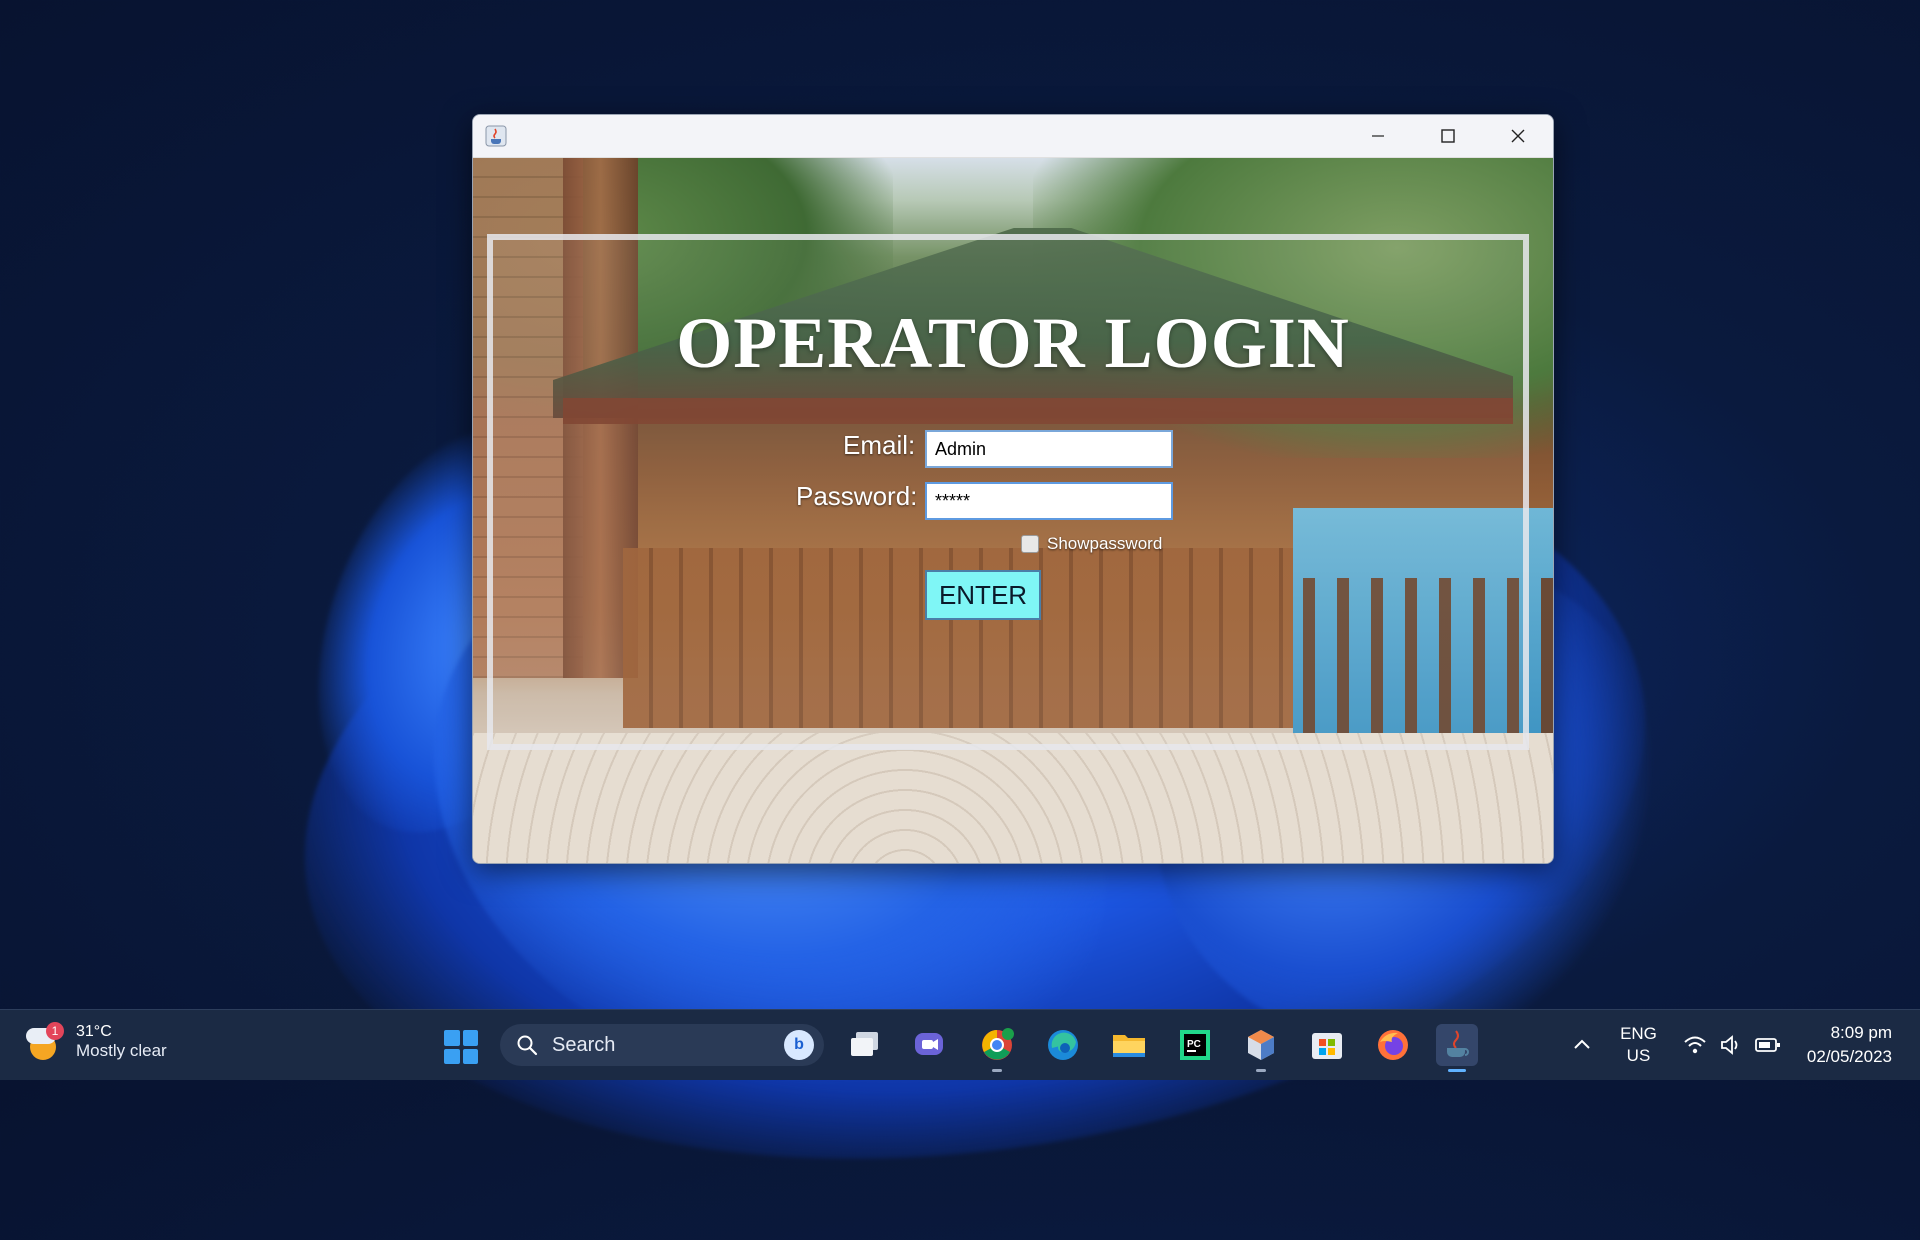 This screenshot has height=1240, width=1920. Describe the element at coordinates (94, 1031) in the screenshot. I see `weather-temperature: 31°C` at that location.